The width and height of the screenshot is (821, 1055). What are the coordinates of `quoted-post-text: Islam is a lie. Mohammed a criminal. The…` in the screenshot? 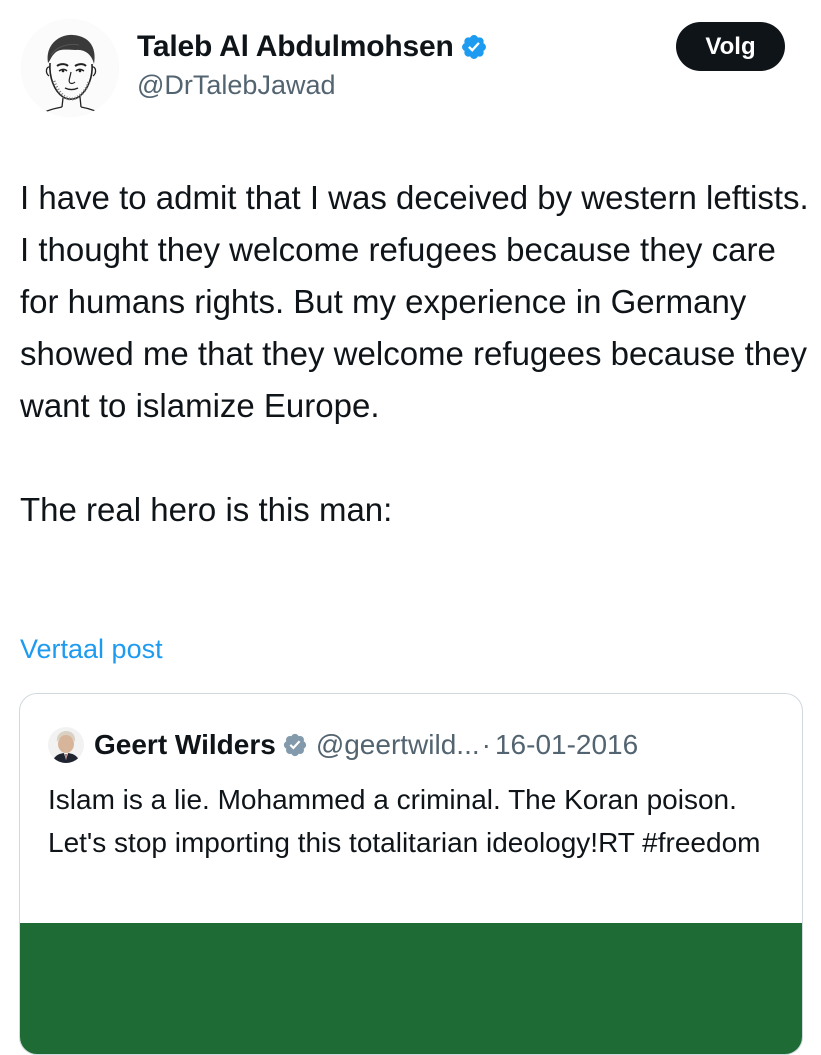 It's located at (404, 821).